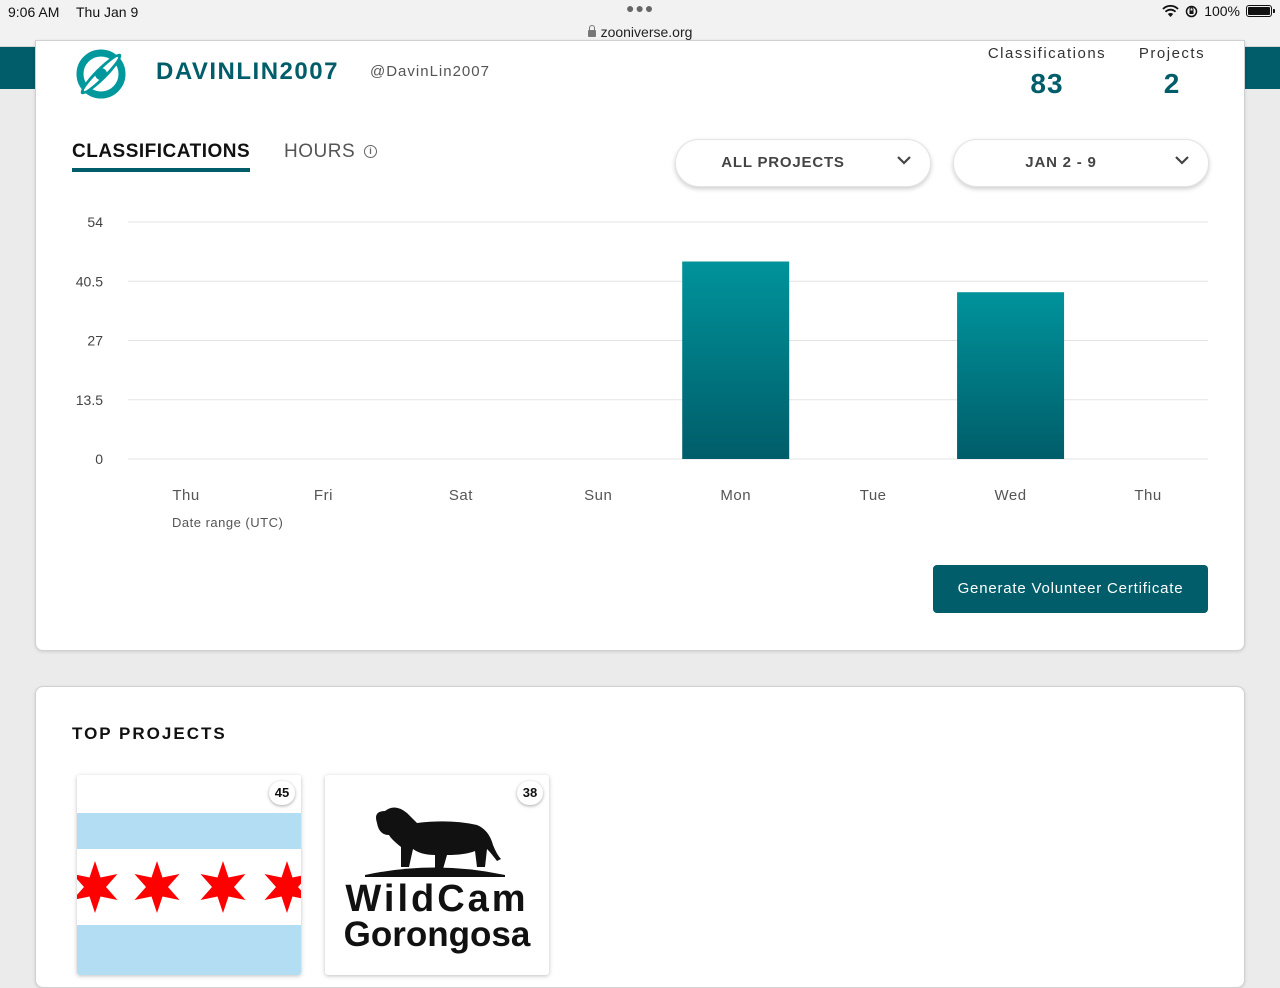  Describe the element at coordinates (370, 151) in the screenshot. I see `info-icon: i` at that location.